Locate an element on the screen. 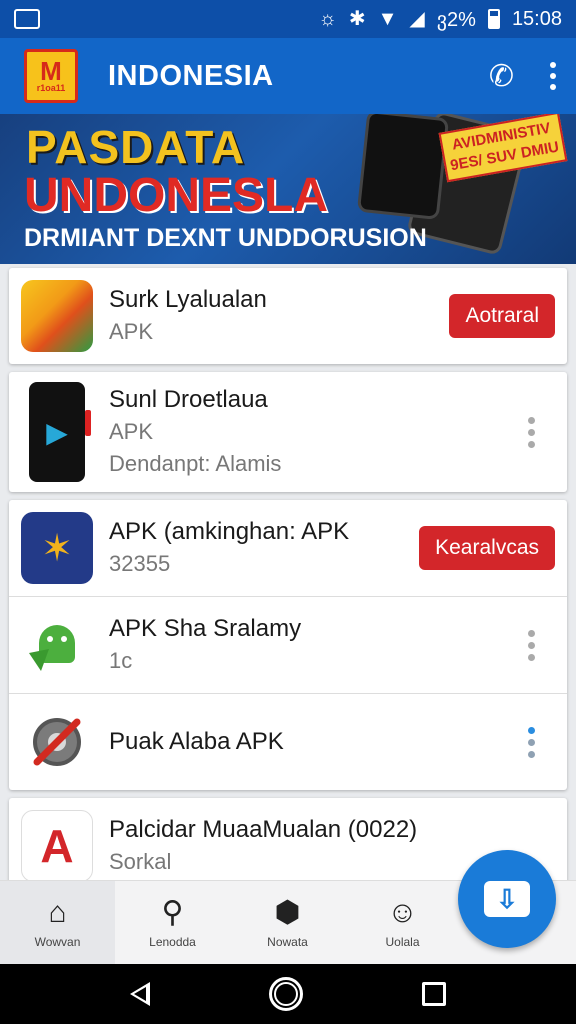 This screenshot has width=576, height=1024. app-bar: M r1oa11 INDONESIA ✆ is located at coordinates (288, 76).